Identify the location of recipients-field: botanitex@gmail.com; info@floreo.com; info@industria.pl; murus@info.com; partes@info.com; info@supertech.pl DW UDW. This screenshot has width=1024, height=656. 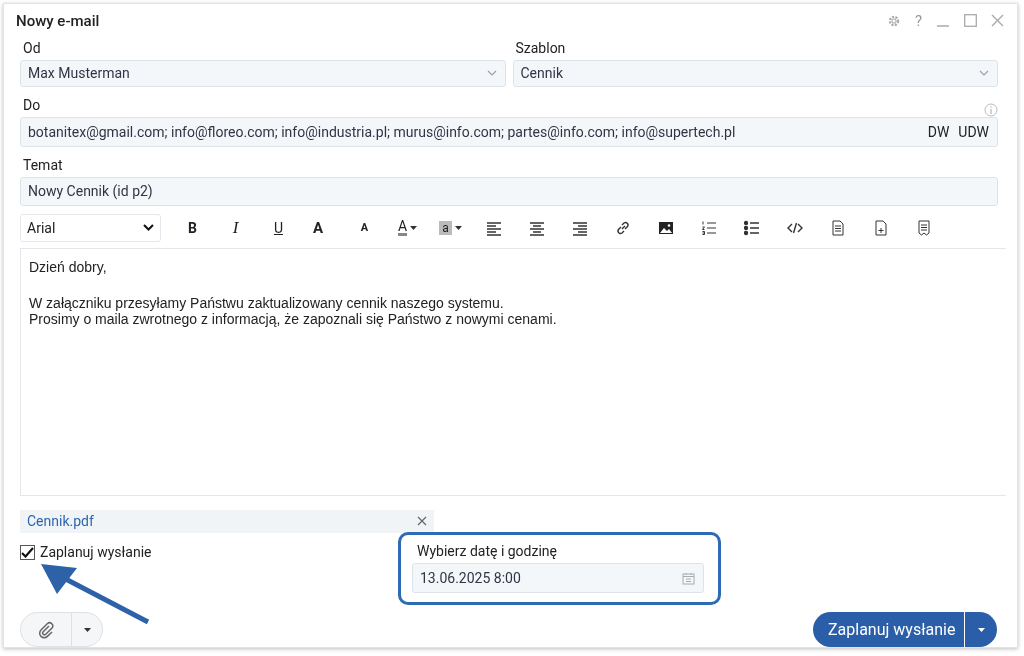
(509, 131).